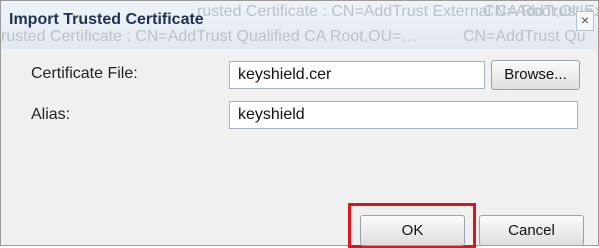  What do you see at coordinates (51, 114) in the screenshot?
I see `alias-label: Alias:` at bounding box center [51, 114].